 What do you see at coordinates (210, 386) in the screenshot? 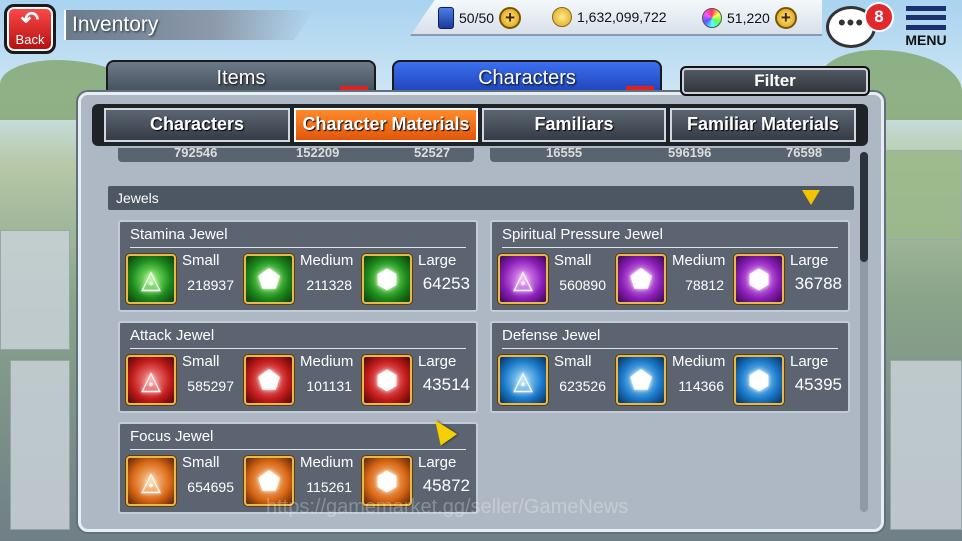
I see `jewel-count: 585297` at bounding box center [210, 386].